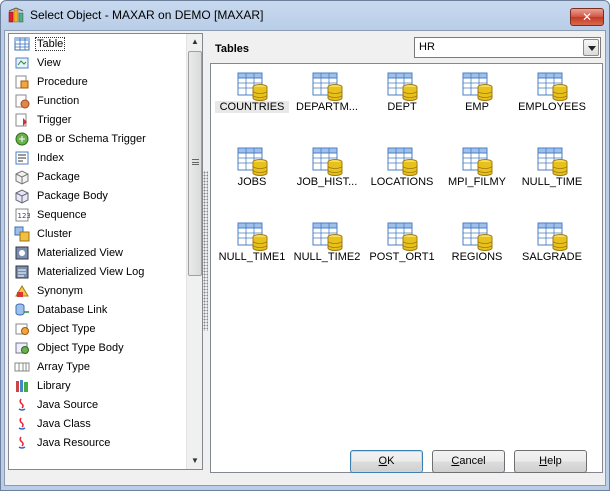 The height and width of the screenshot is (491, 610). I want to click on object-type-item: Java Source, so click(98, 404).